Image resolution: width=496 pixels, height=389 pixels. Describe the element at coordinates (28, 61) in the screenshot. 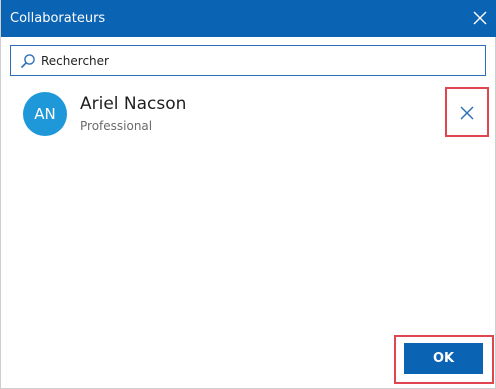

I see `search-icon` at that location.